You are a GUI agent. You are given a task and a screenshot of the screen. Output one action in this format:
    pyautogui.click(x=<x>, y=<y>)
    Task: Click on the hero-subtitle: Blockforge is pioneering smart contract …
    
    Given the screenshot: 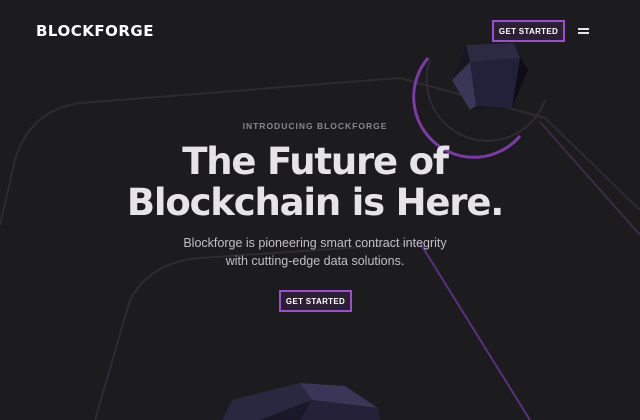 What is the action you would take?
    pyautogui.click(x=315, y=252)
    